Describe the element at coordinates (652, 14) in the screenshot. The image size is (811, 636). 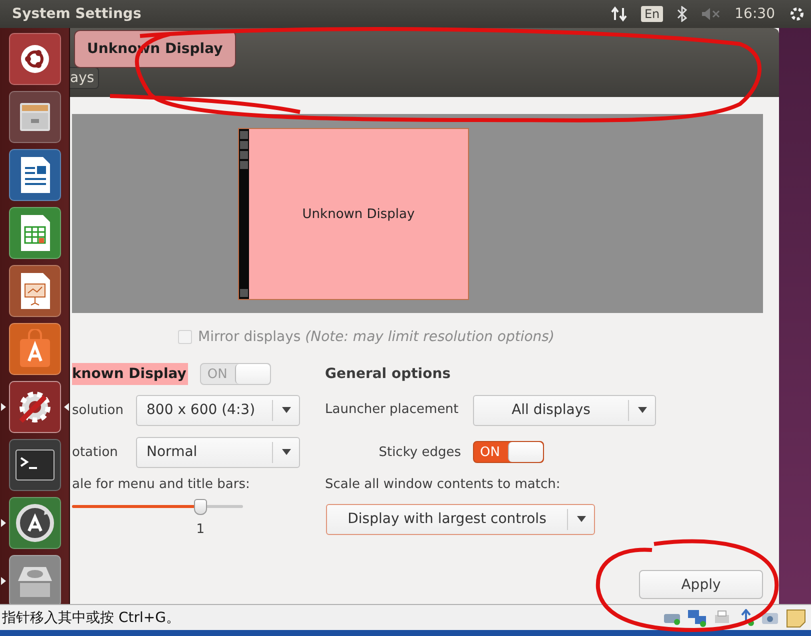
I see `keyboard-layout-indicator: En` at that location.